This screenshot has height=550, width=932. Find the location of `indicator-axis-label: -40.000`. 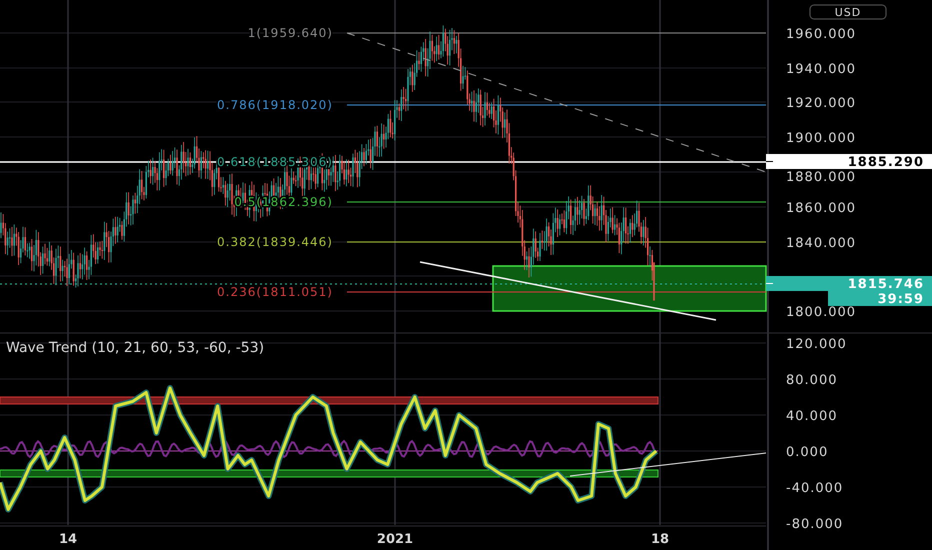

indicator-axis-label: -40.000 is located at coordinates (815, 488).